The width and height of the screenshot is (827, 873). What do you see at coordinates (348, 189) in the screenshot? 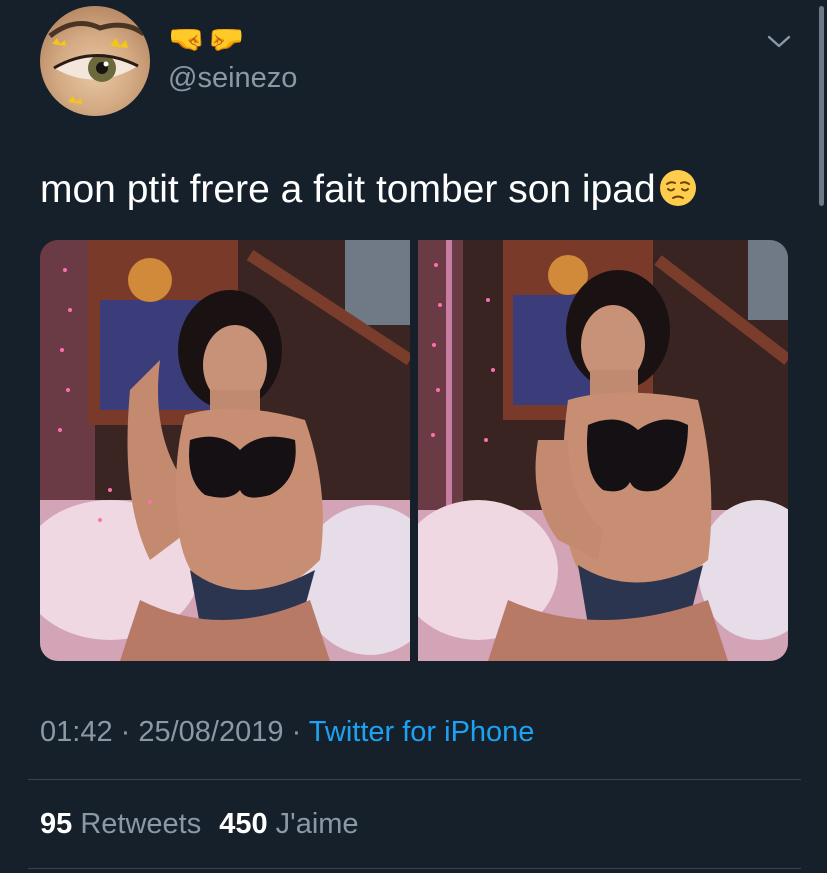
I see `tweet-text-content: mon ptit frere a fait tomber son ipad` at bounding box center [348, 189].